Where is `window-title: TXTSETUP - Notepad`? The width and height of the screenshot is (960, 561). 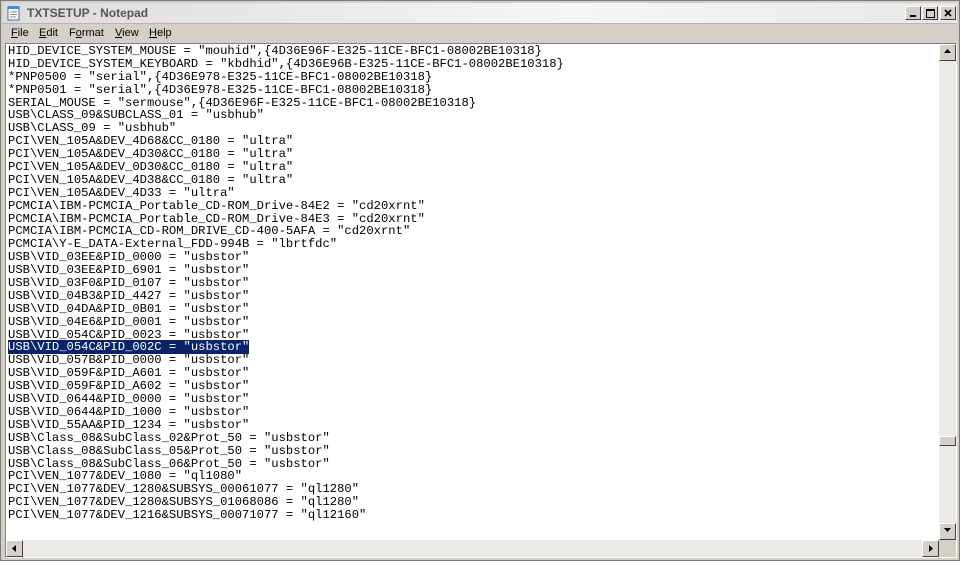 window-title: TXTSETUP - Notepad is located at coordinates (88, 13).